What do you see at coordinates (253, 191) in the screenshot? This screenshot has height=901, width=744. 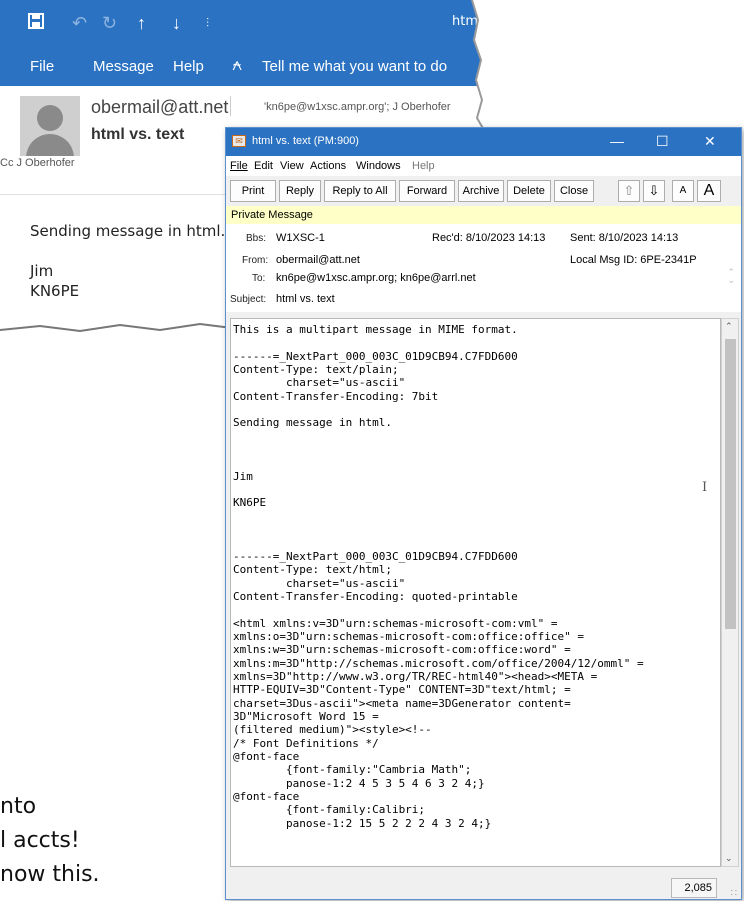 I see `print-button: Print` at bounding box center [253, 191].